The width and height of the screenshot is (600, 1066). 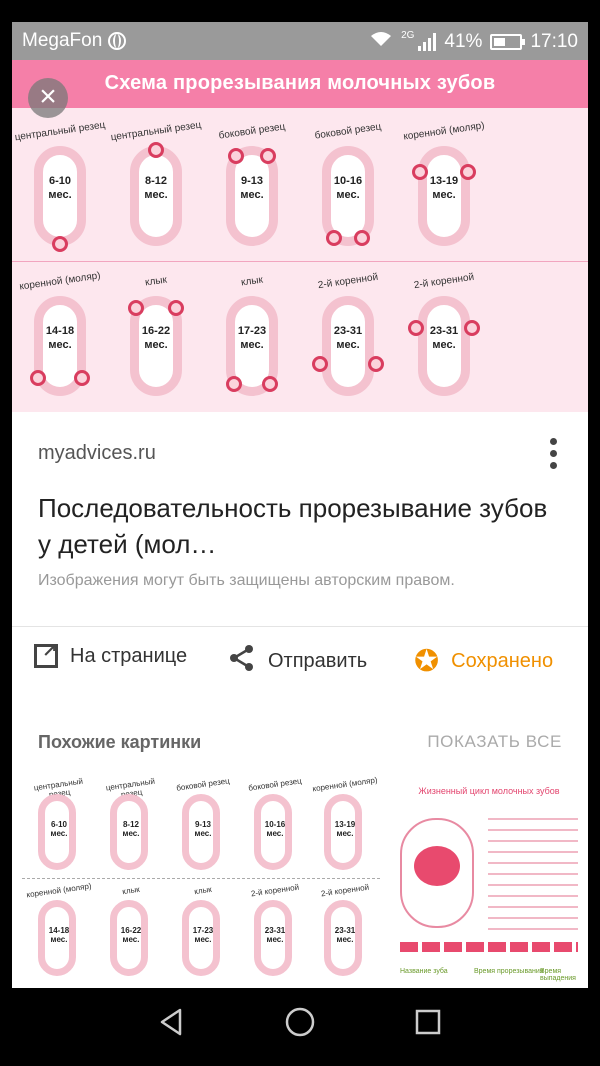 What do you see at coordinates (252, 188) in the screenshot?
I see `eruption-age: 9-13 мес.` at bounding box center [252, 188].